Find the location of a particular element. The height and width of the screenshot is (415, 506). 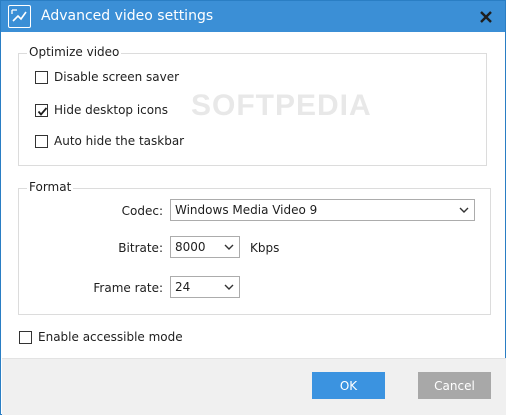

bitrate-select: 8000 is located at coordinates (205, 247).